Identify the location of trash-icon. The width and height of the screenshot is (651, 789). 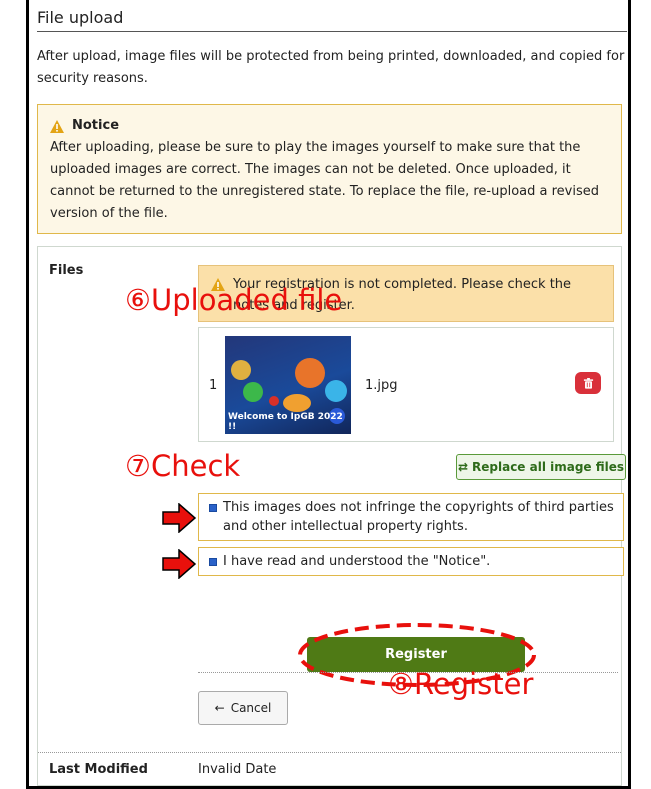
(588, 383).